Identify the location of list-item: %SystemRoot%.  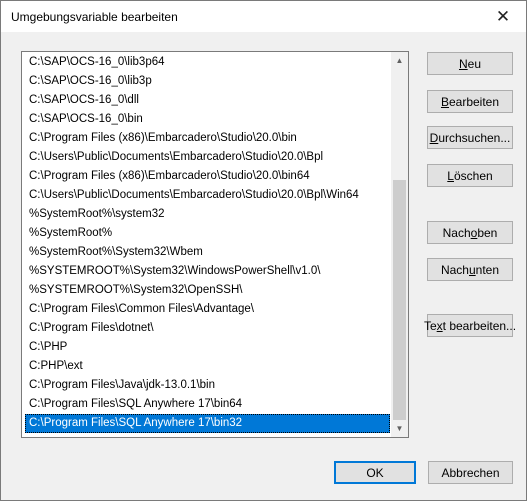
(207, 233).